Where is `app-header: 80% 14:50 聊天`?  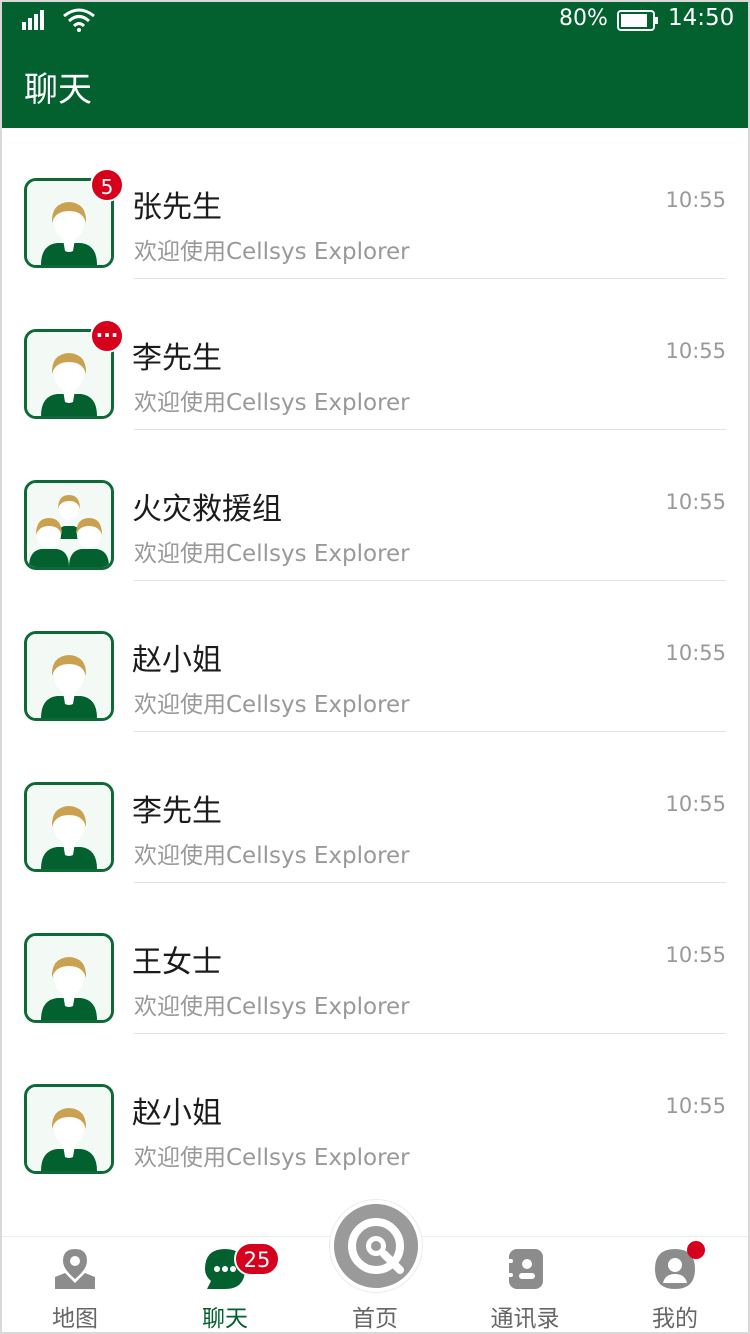
app-header: 80% 14:50 聊天 is located at coordinates (375, 64).